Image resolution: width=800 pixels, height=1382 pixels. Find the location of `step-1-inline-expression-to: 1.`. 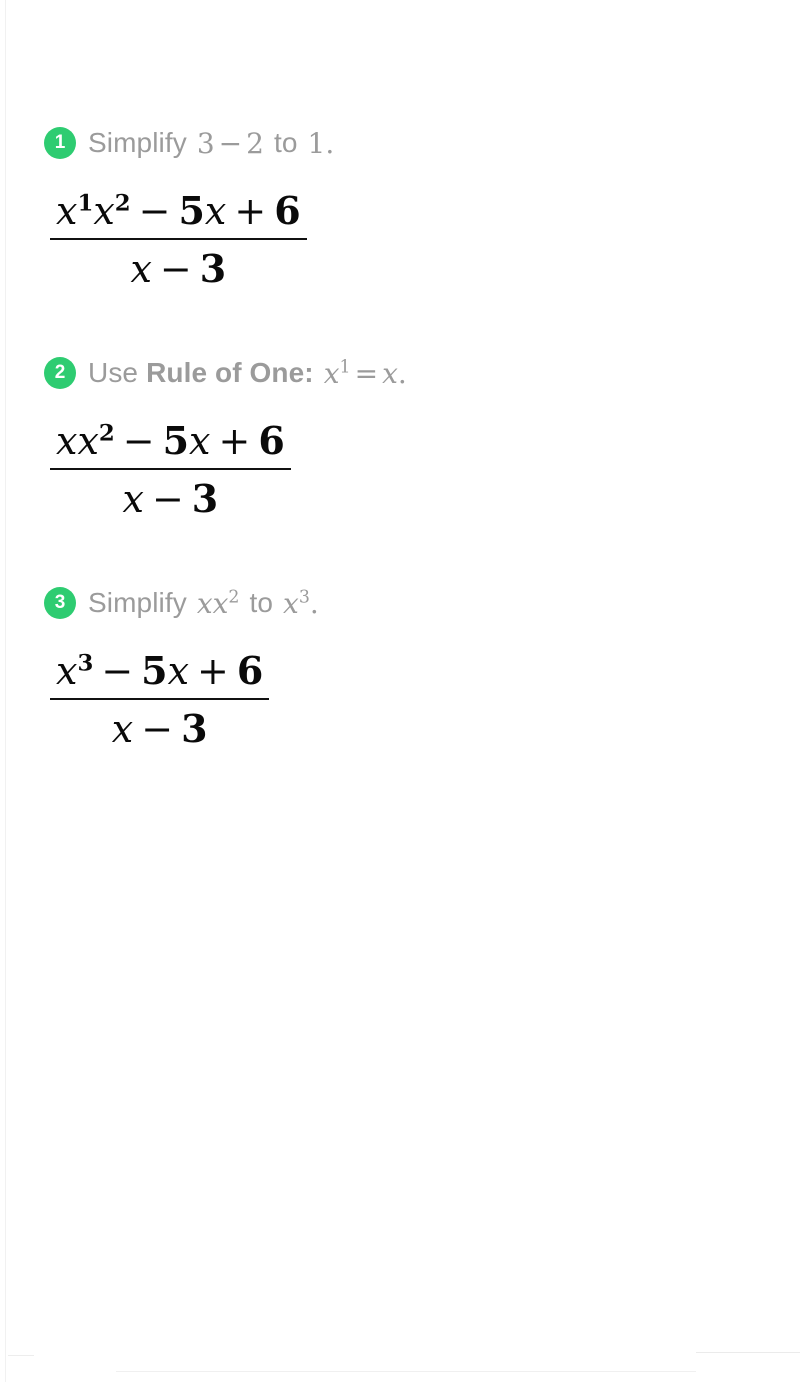

step-1-inline-expression-to: 1. is located at coordinates (321, 143).